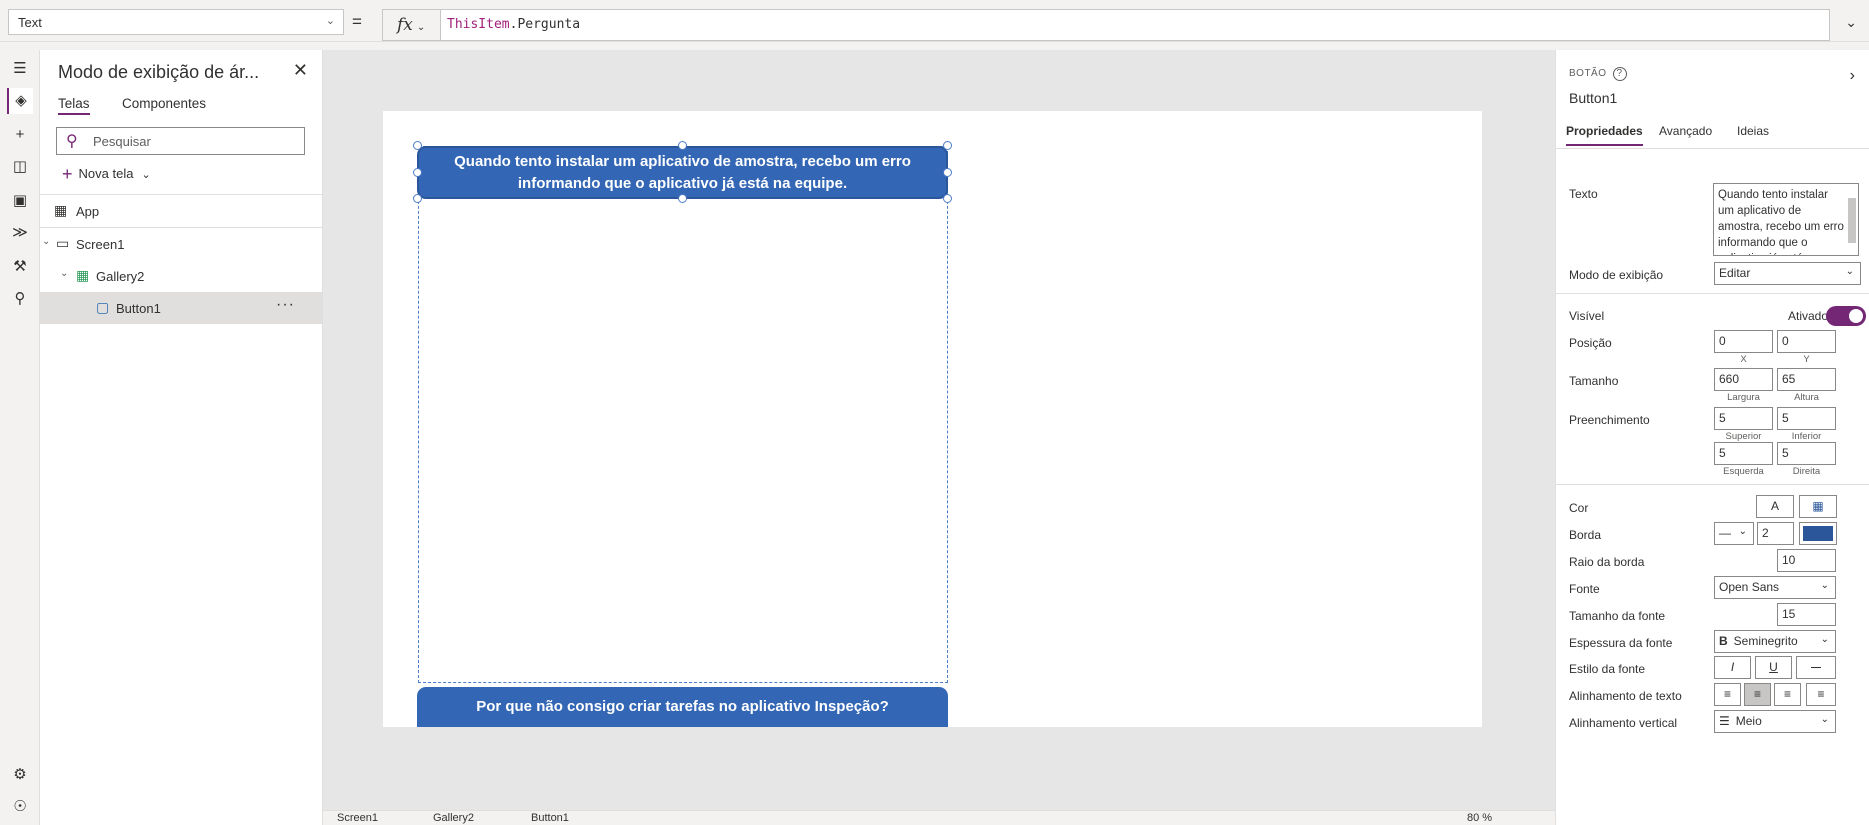 The height and width of the screenshot is (825, 1869). What do you see at coordinates (20, 201) in the screenshot?
I see `media-icon: ▣` at bounding box center [20, 201].